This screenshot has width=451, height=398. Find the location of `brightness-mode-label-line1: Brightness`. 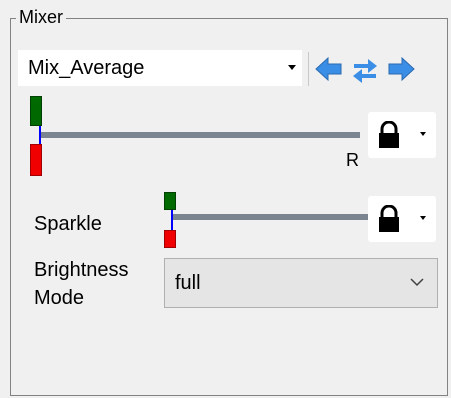

brightness-mode-label-line1: Brightness is located at coordinates (81, 270).